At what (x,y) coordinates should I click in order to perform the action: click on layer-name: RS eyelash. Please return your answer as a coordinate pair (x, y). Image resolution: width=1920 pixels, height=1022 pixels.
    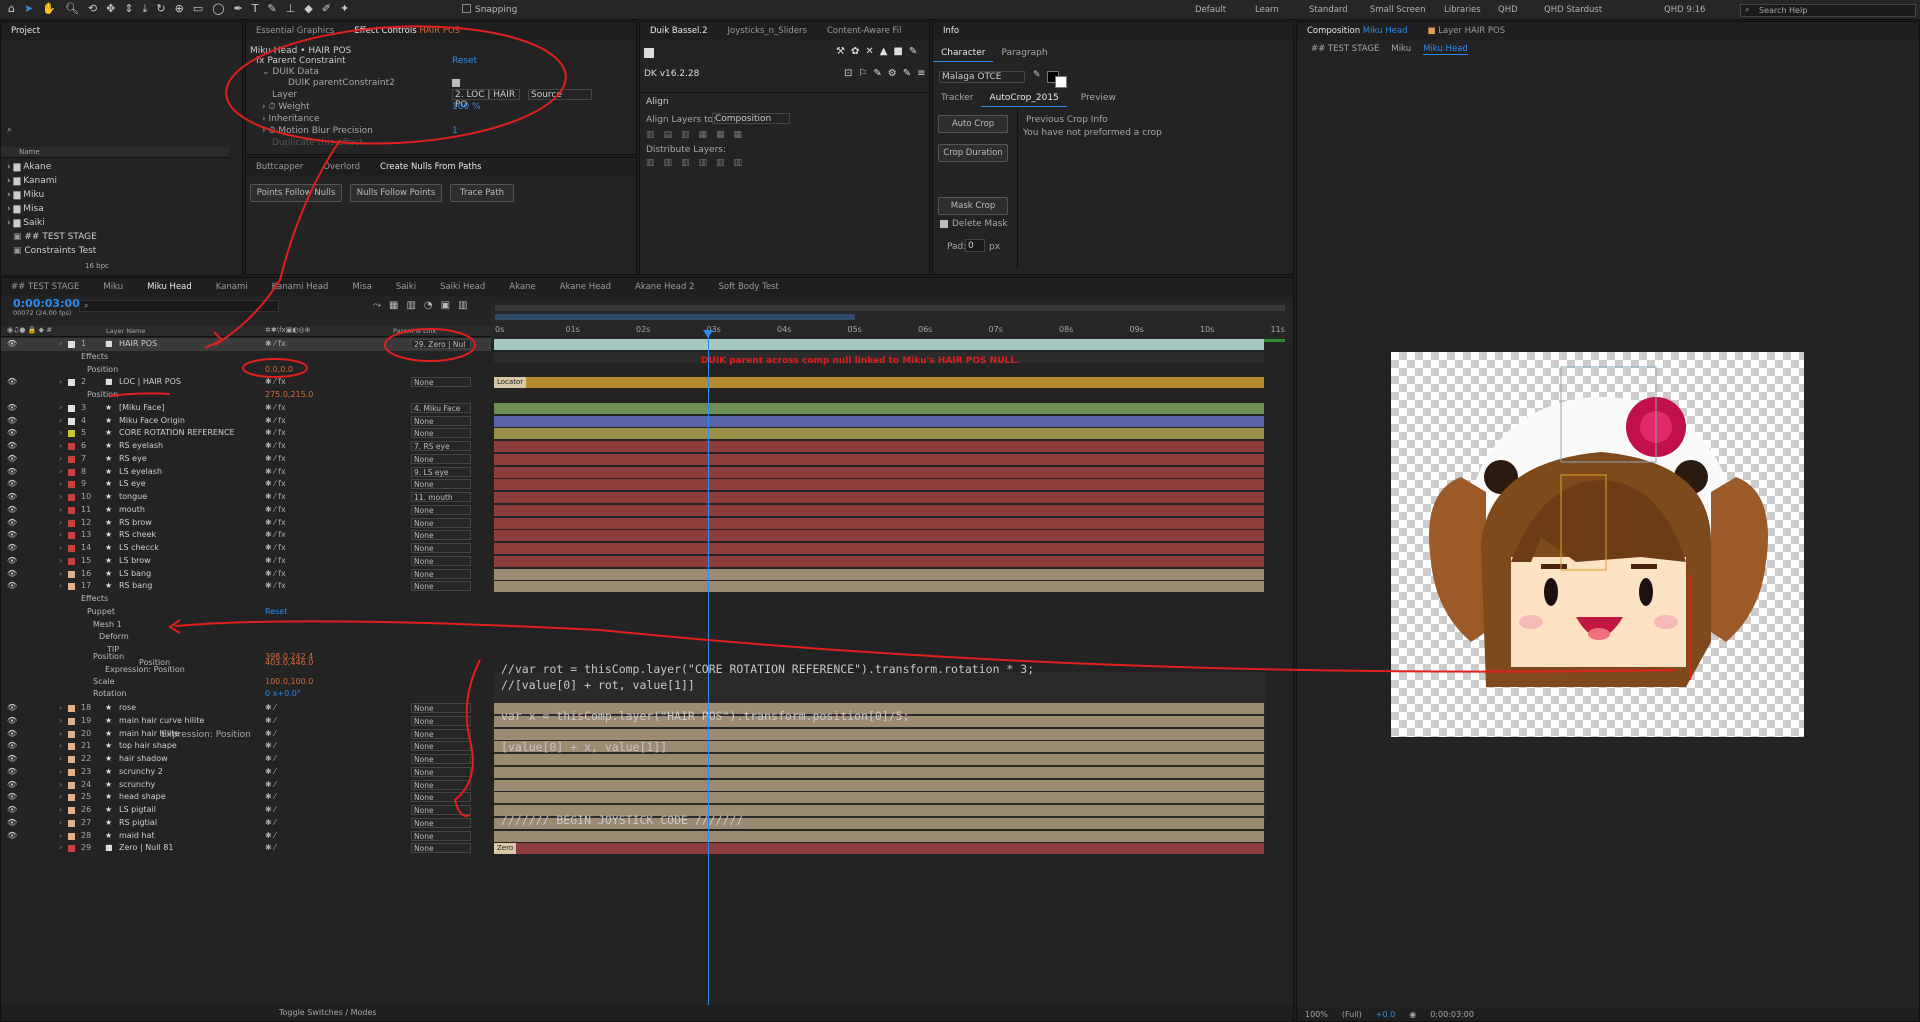
    Looking at the image, I should click on (141, 446).